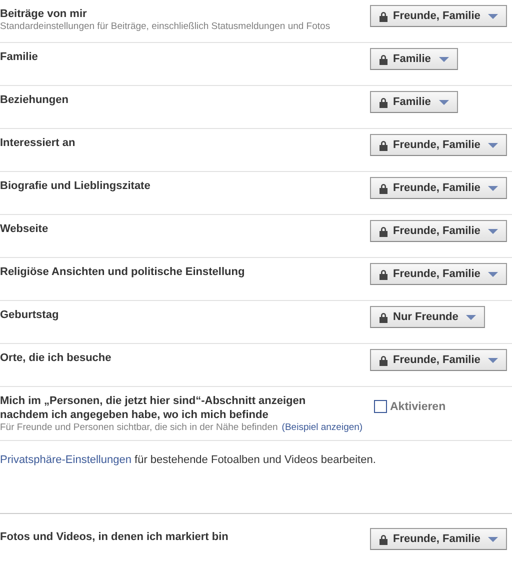 This screenshot has height=563, width=512. What do you see at coordinates (35, 100) in the screenshot?
I see `setting-title: Beziehungen` at bounding box center [35, 100].